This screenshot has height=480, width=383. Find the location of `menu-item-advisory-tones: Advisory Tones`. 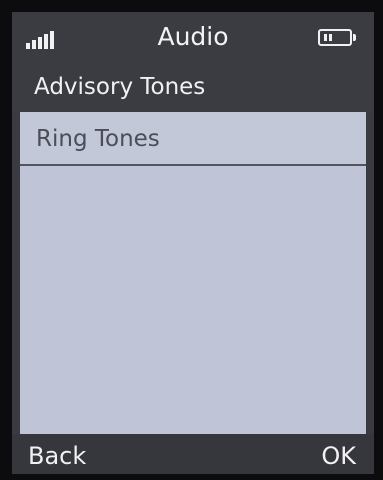

menu-item-advisory-tones: Advisory Tones is located at coordinates (193, 87).